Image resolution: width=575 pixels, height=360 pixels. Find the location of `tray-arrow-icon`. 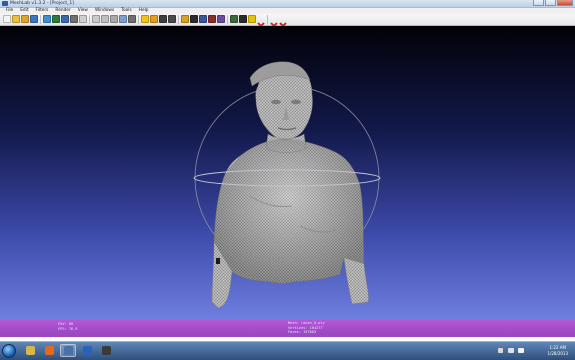

tray-arrow-icon is located at coordinates (500, 350).